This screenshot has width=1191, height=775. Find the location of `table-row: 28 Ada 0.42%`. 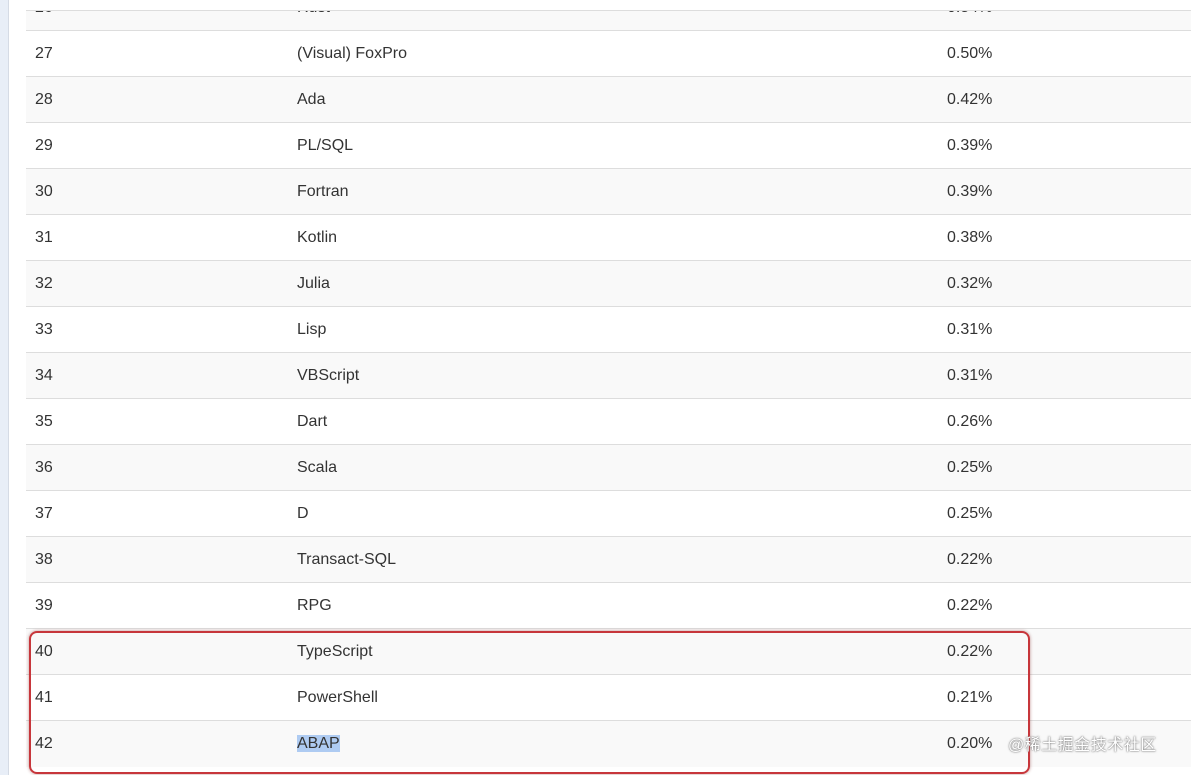

table-row: 28 Ada 0.42% is located at coordinates (608, 99).